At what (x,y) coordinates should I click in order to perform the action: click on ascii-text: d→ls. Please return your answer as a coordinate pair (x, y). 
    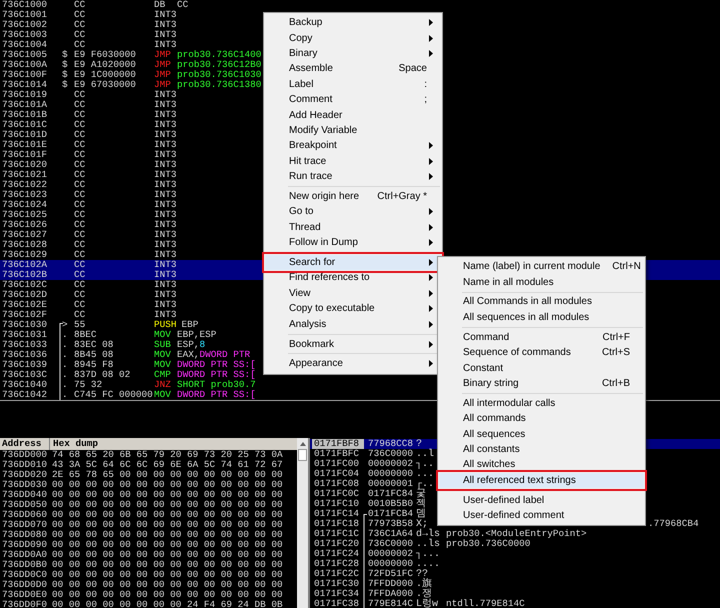
    Looking at the image, I should click on (428, 534).